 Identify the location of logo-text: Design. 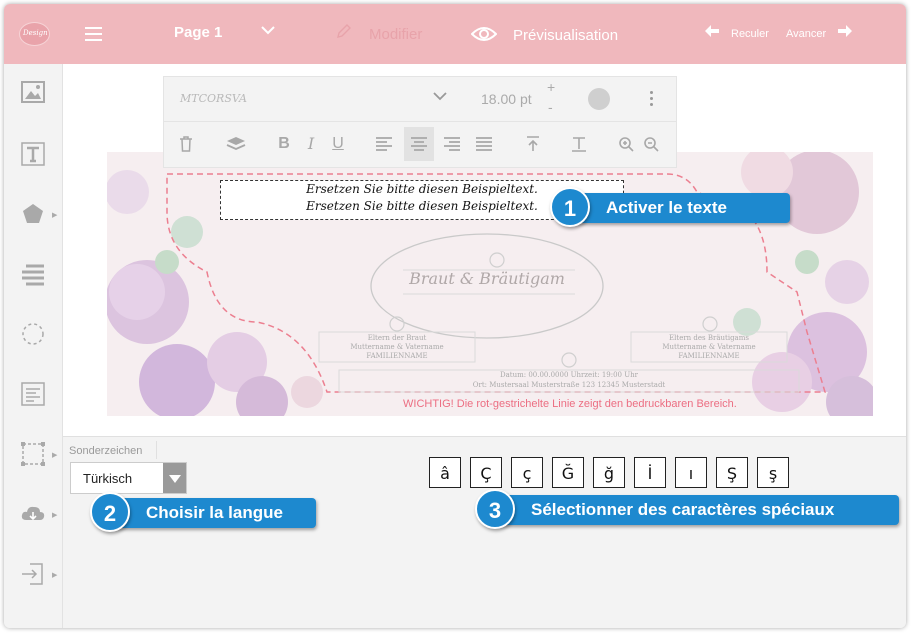
(35, 33).